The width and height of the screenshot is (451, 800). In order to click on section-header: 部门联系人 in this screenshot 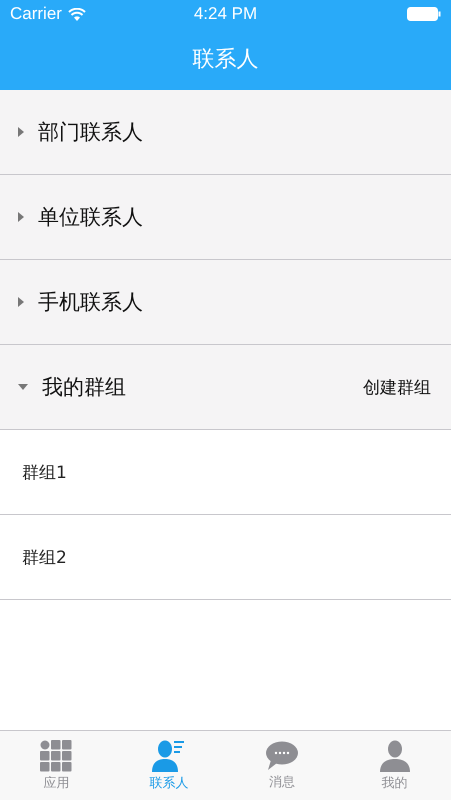, I will do `click(225, 132)`.